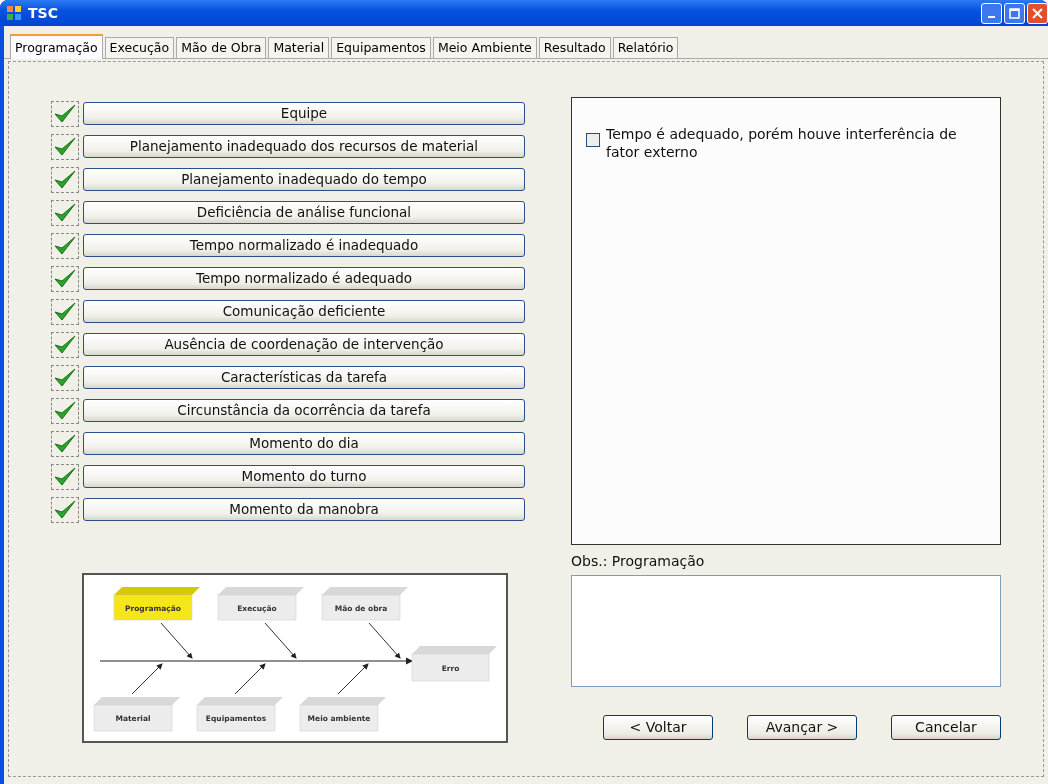 The image size is (1048, 784). Describe the element at coordinates (484, 47) in the screenshot. I see `tab: Meio Ambiente` at that location.